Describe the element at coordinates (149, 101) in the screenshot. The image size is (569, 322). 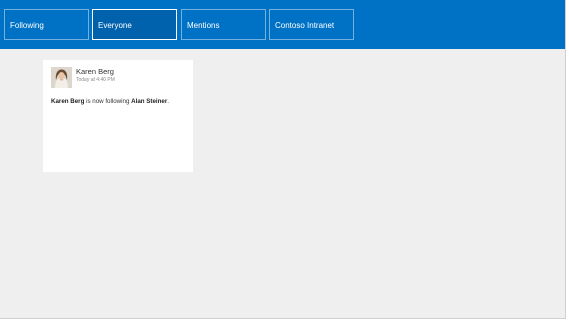
I see `post-target-link: Alan Steiner` at that location.